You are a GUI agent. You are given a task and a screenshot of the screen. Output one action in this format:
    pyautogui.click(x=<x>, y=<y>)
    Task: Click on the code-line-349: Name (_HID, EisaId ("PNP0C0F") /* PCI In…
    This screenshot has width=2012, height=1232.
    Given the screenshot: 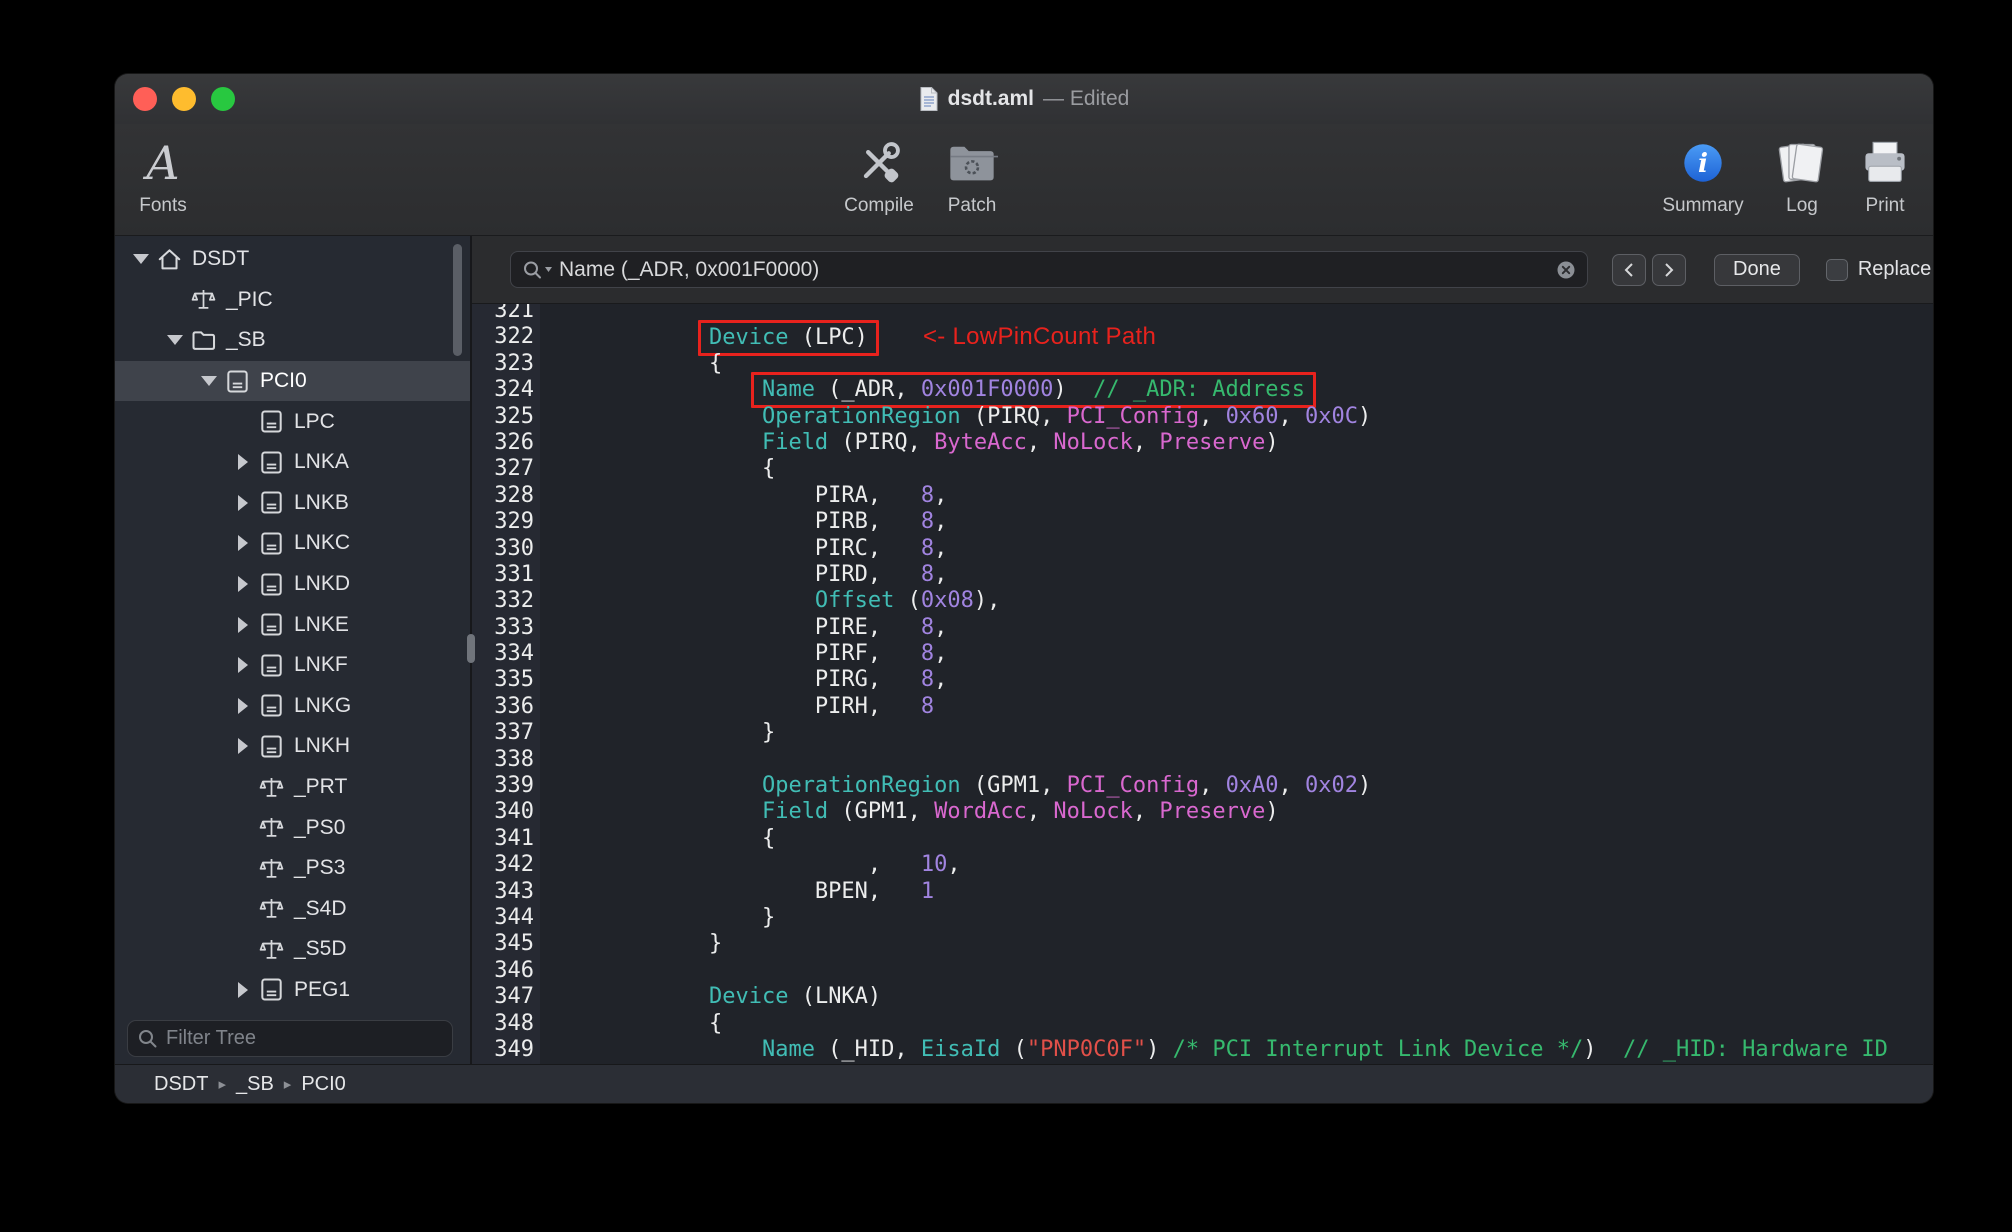 What is the action you would take?
    pyautogui.click(x=1268, y=1050)
    